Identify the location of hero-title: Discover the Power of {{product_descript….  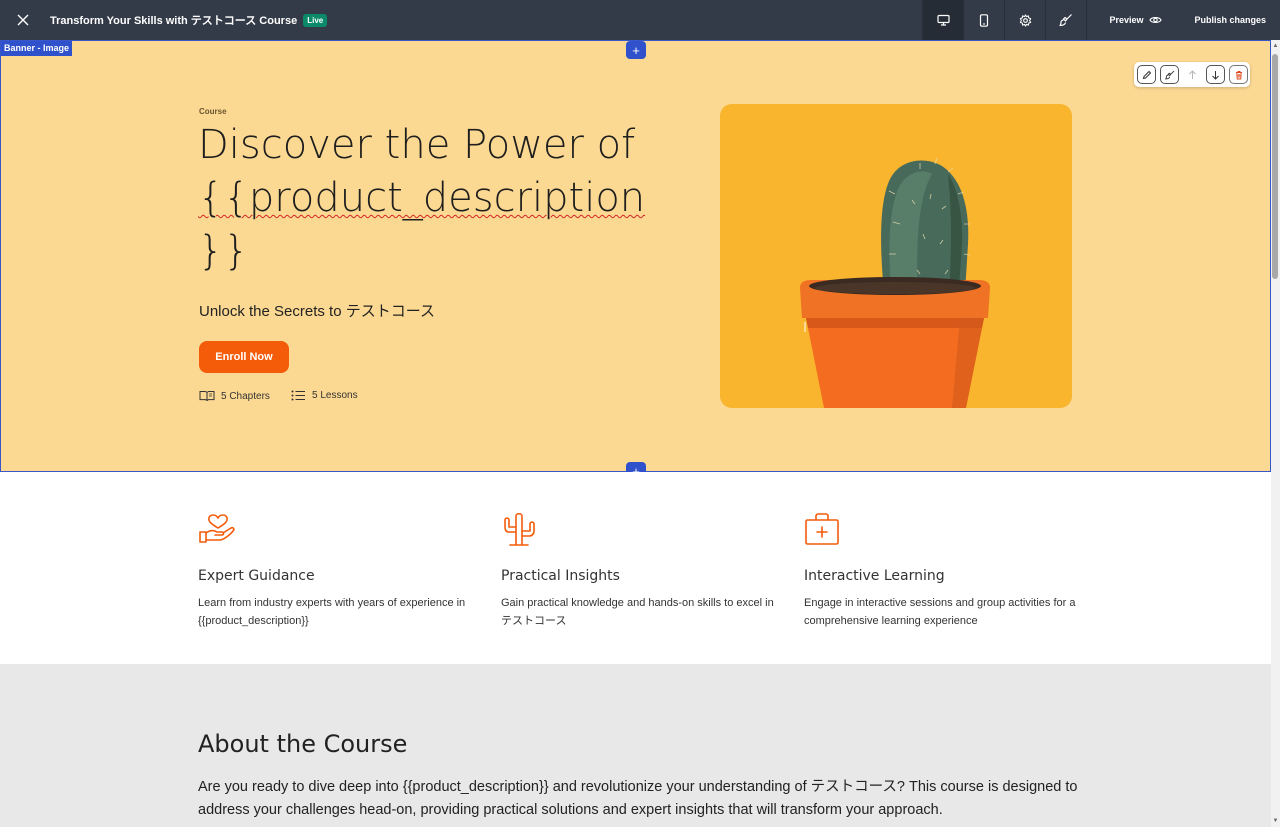
(433, 198).